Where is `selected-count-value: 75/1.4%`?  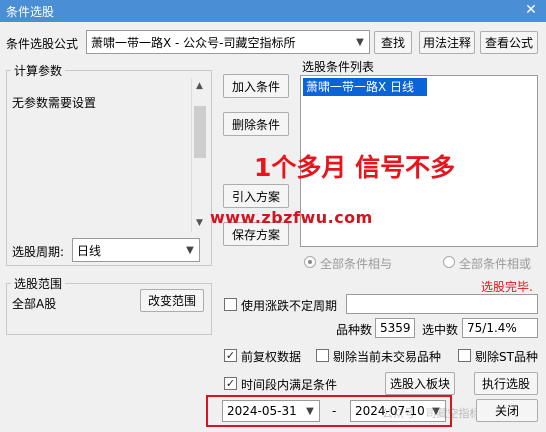
selected-count-value: 75/1.4% is located at coordinates (492, 328).